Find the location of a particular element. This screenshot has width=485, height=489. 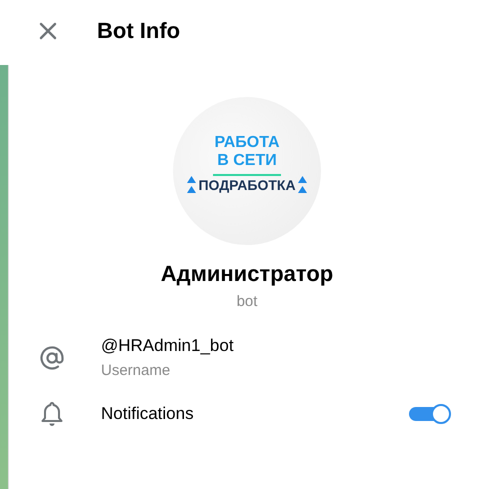

username-label: Username is located at coordinates (136, 370).